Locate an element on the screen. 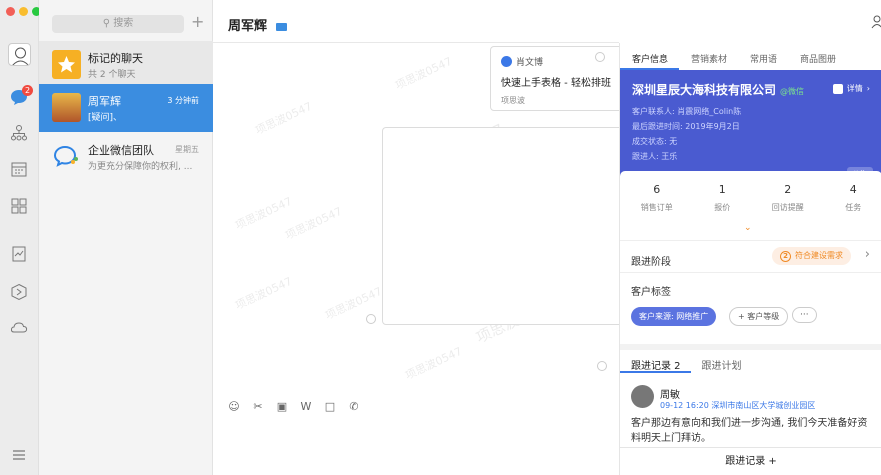 This screenshot has width=881, height=475. stage-badge: 2 符合建设需求 is located at coordinates (811, 256).